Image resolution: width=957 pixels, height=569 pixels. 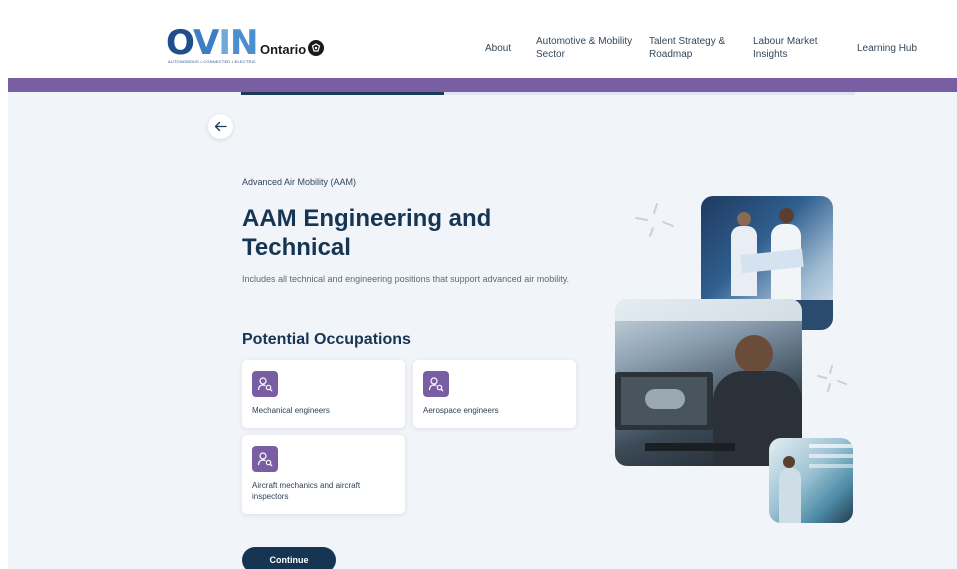 I want to click on progress-fill, so click(x=342, y=93).